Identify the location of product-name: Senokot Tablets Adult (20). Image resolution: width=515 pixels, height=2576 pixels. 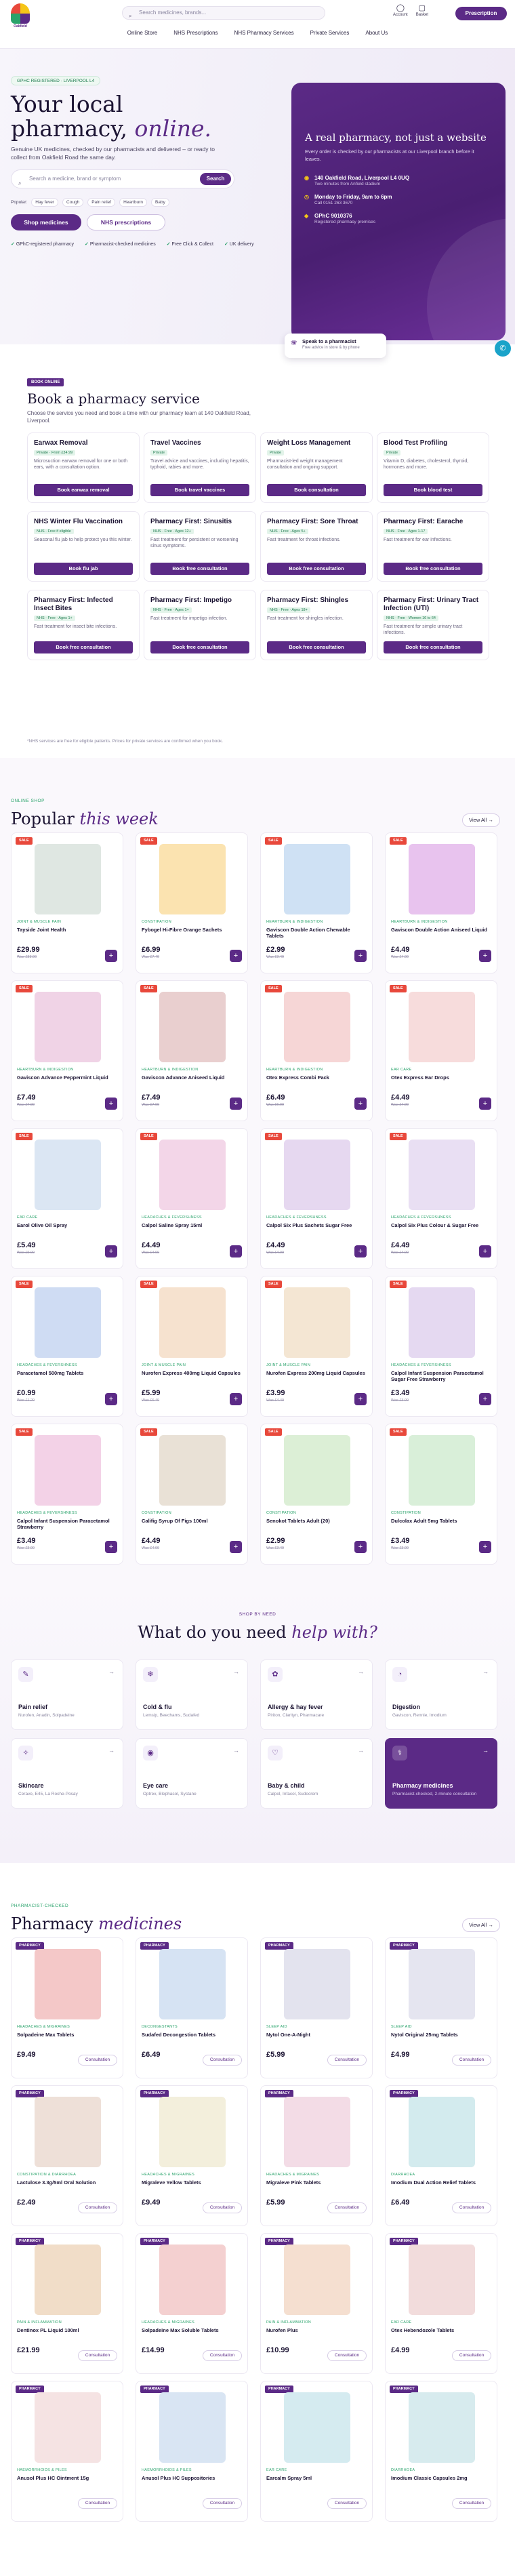
(317, 1521).